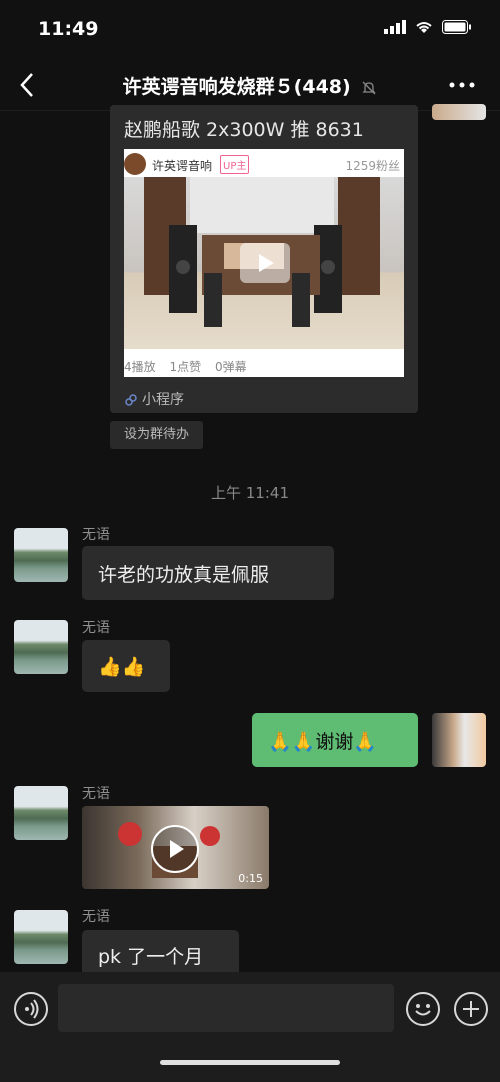 This screenshot has width=500, height=1082. Describe the element at coordinates (135, 164) in the screenshot. I see `uploader-avatar` at that location.